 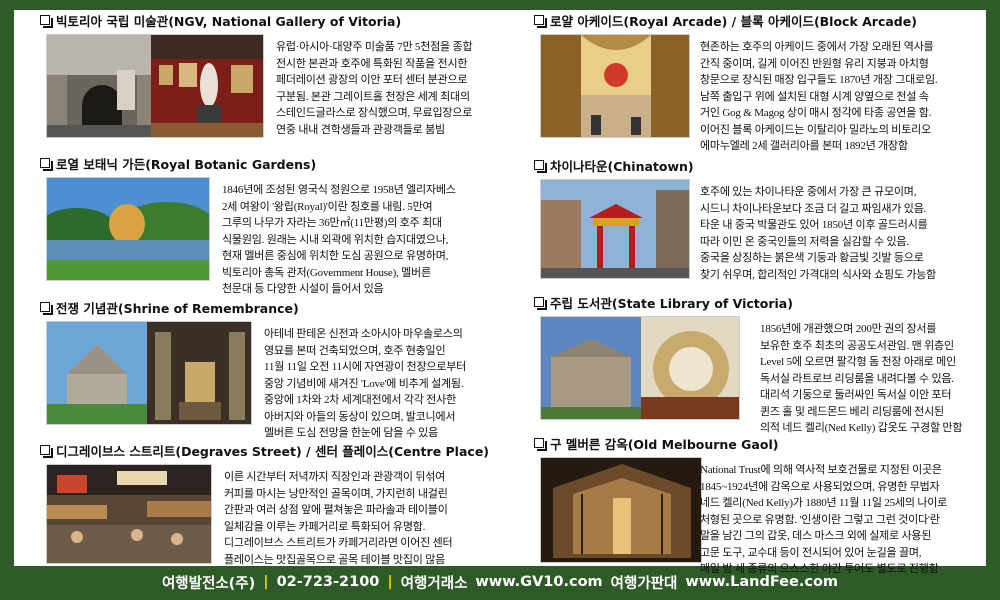 I want to click on desc-line: 찾기 쉬우며, 합리적인 가격대의 식사와 쇼핑도 가능함, so click(x=818, y=274).